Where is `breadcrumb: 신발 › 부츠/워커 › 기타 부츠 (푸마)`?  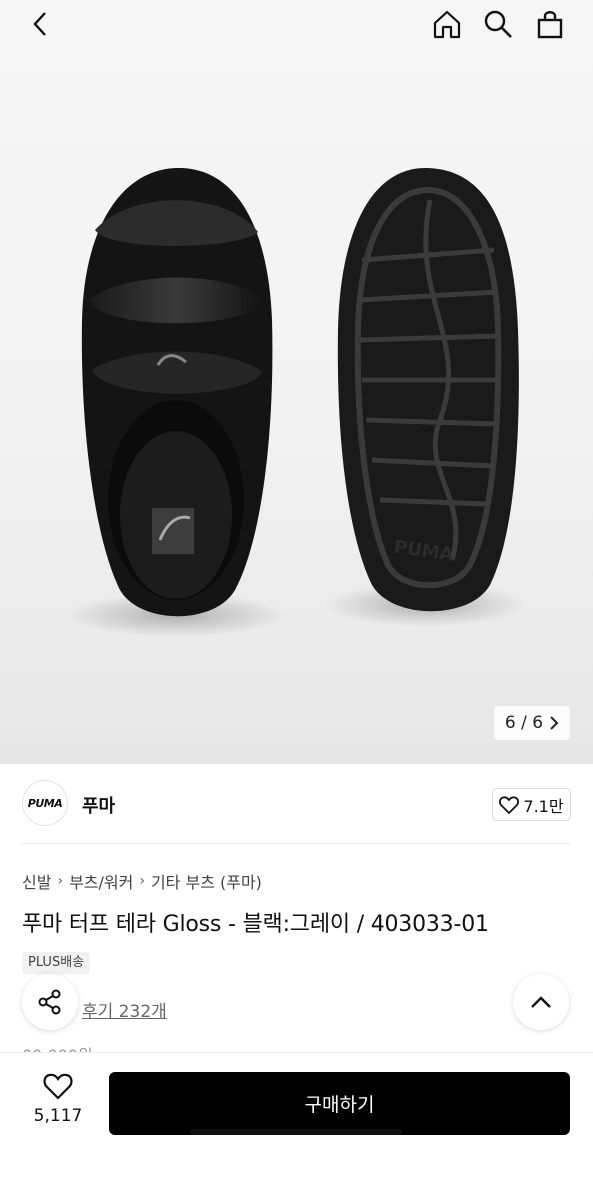
breadcrumb: 신발 › 부츠/워커 › 기타 부츠 (푸마) is located at coordinates (142, 881).